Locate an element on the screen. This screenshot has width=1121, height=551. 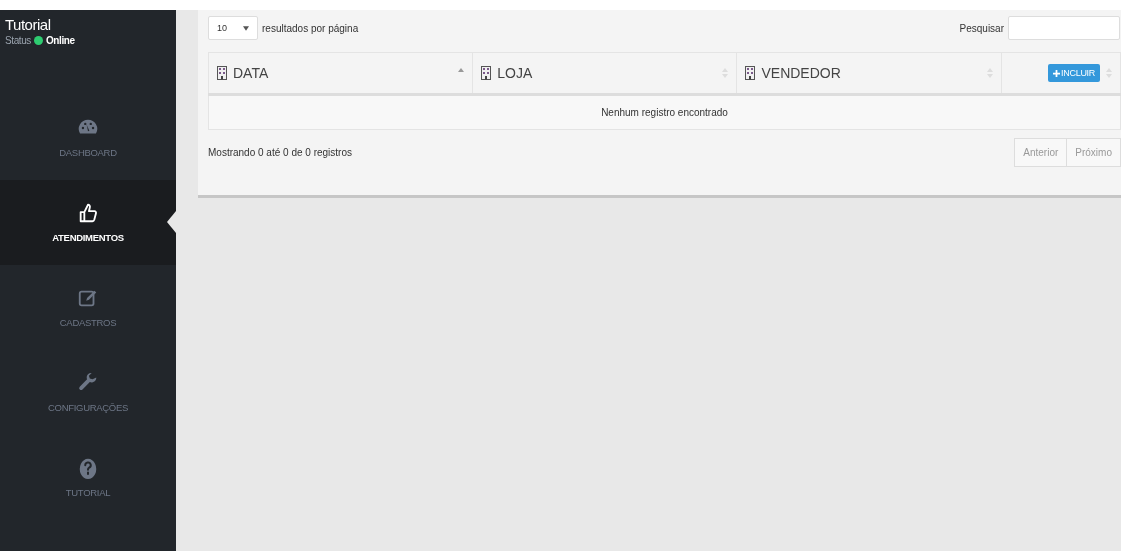
nav-item: CADASTROS is located at coordinates (88, 307).